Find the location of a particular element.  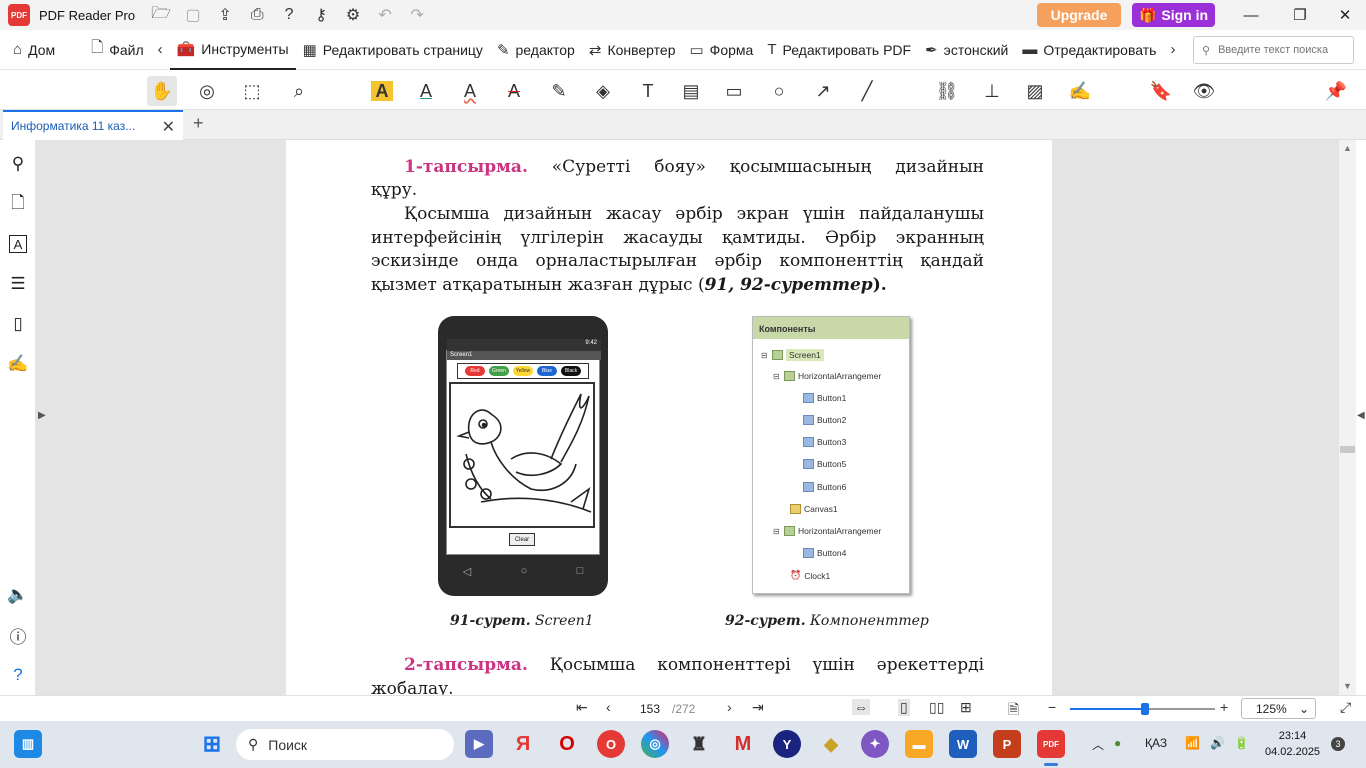

image-icon: ▨ is located at coordinates (1035, 91).